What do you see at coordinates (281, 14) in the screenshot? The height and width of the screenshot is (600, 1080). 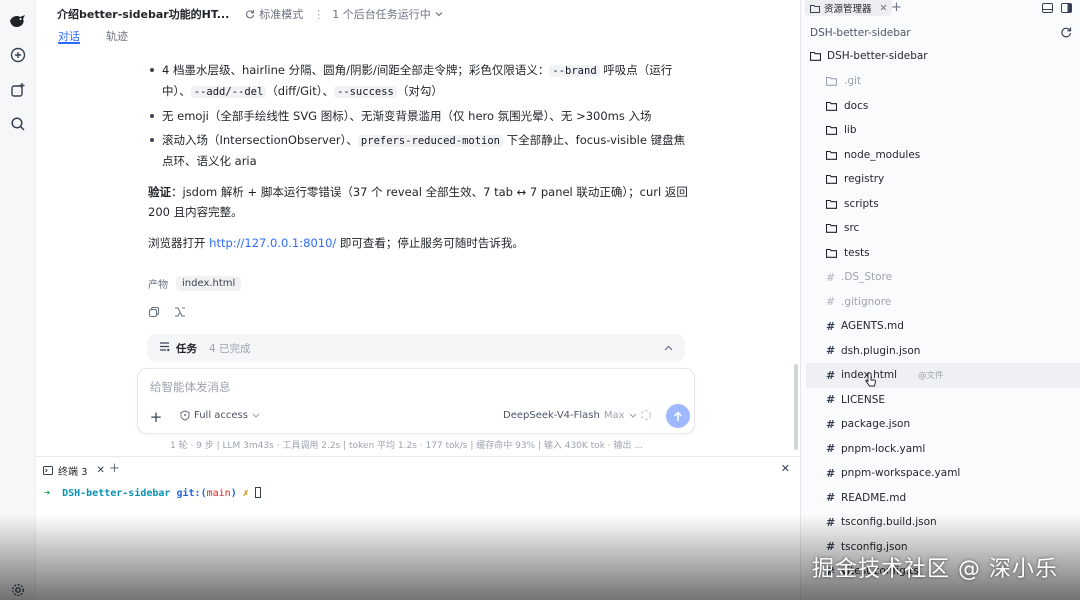 I see `mode-label: 标准模式` at bounding box center [281, 14].